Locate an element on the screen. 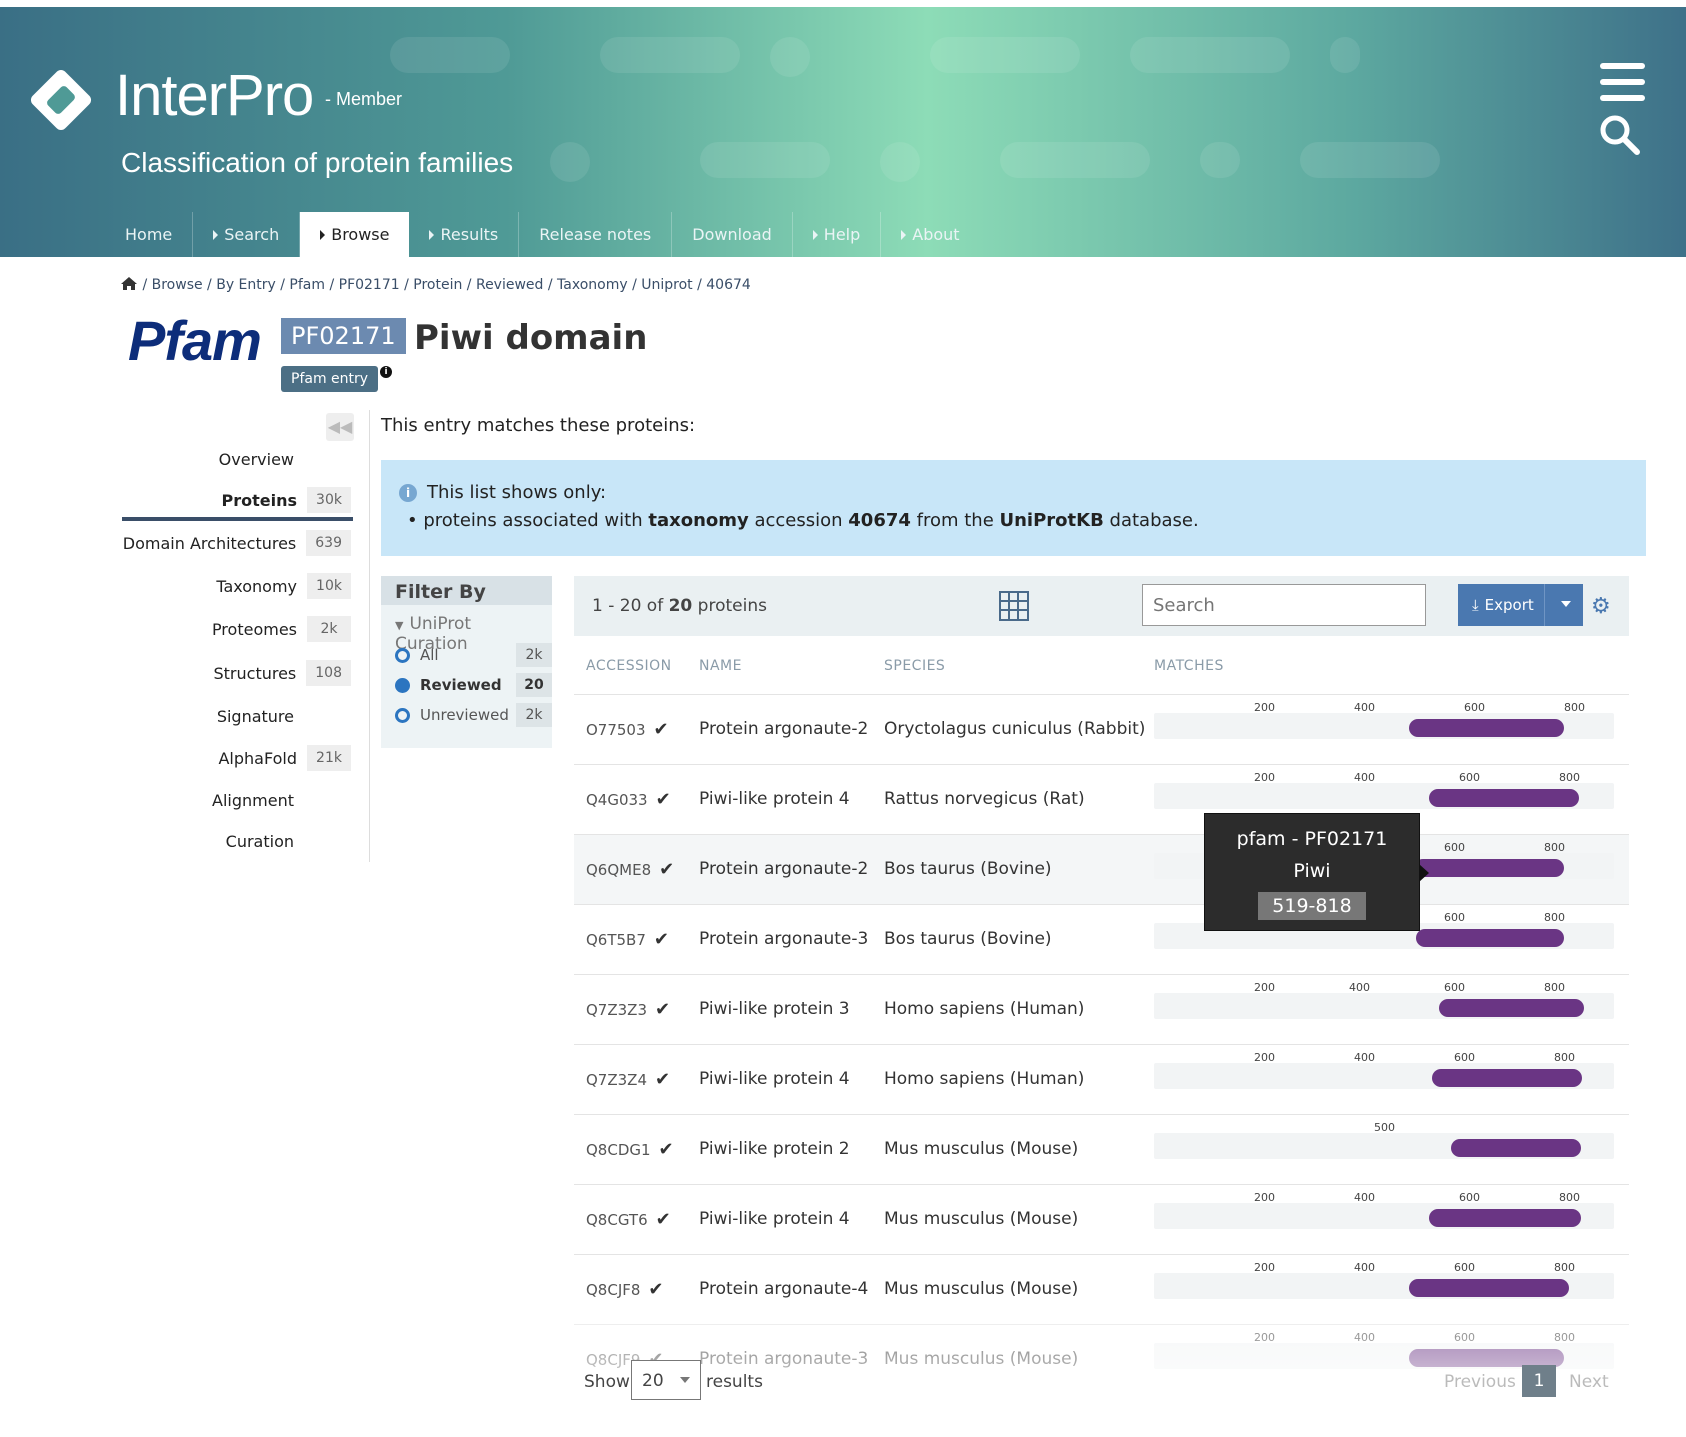 This screenshot has width=1686, height=1437. export-button: ⤓ Export is located at coordinates (1520, 605).